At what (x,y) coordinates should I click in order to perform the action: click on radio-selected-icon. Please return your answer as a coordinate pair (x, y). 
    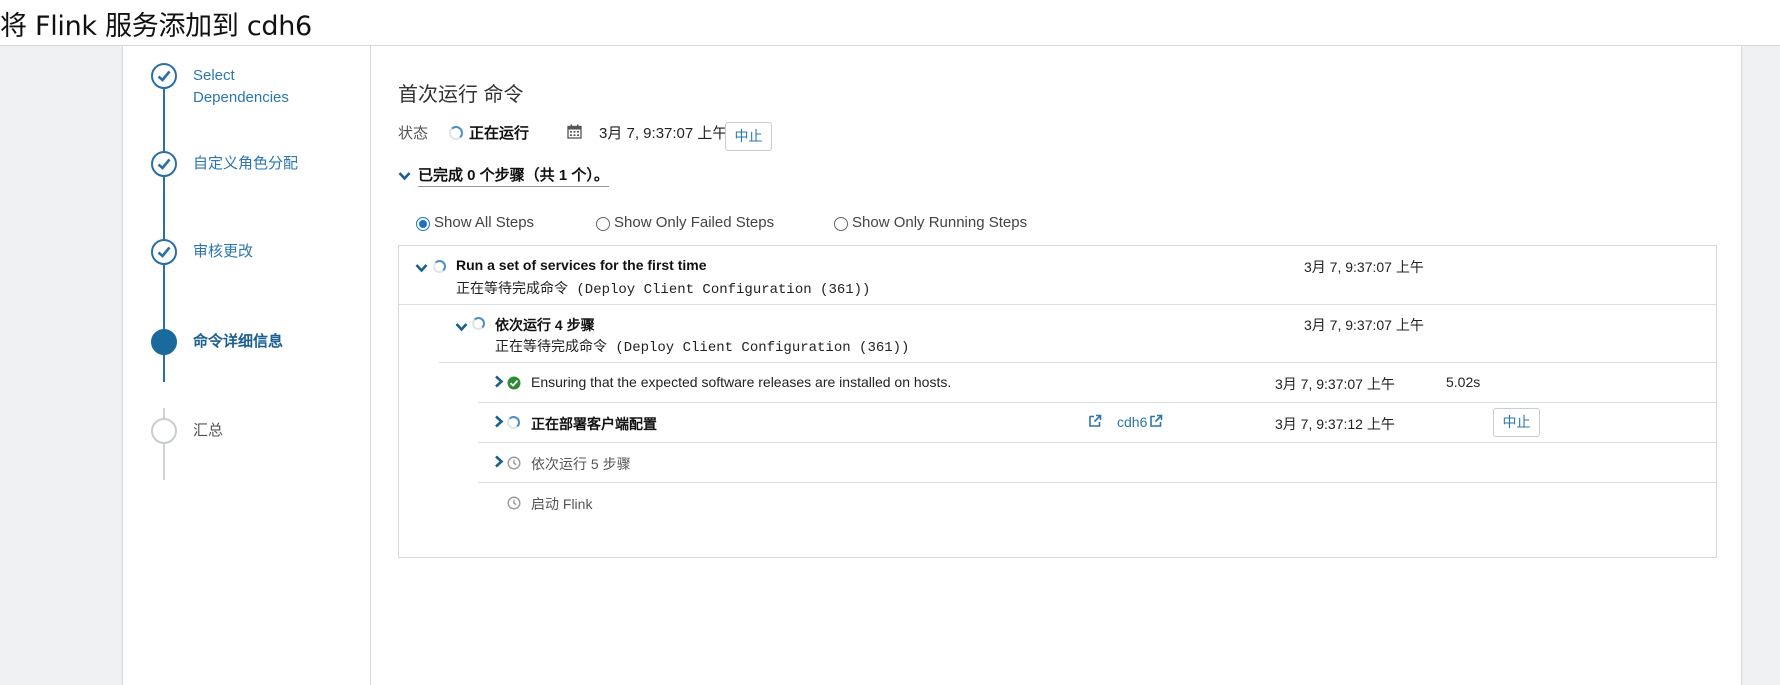
    Looking at the image, I should click on (423, 224).